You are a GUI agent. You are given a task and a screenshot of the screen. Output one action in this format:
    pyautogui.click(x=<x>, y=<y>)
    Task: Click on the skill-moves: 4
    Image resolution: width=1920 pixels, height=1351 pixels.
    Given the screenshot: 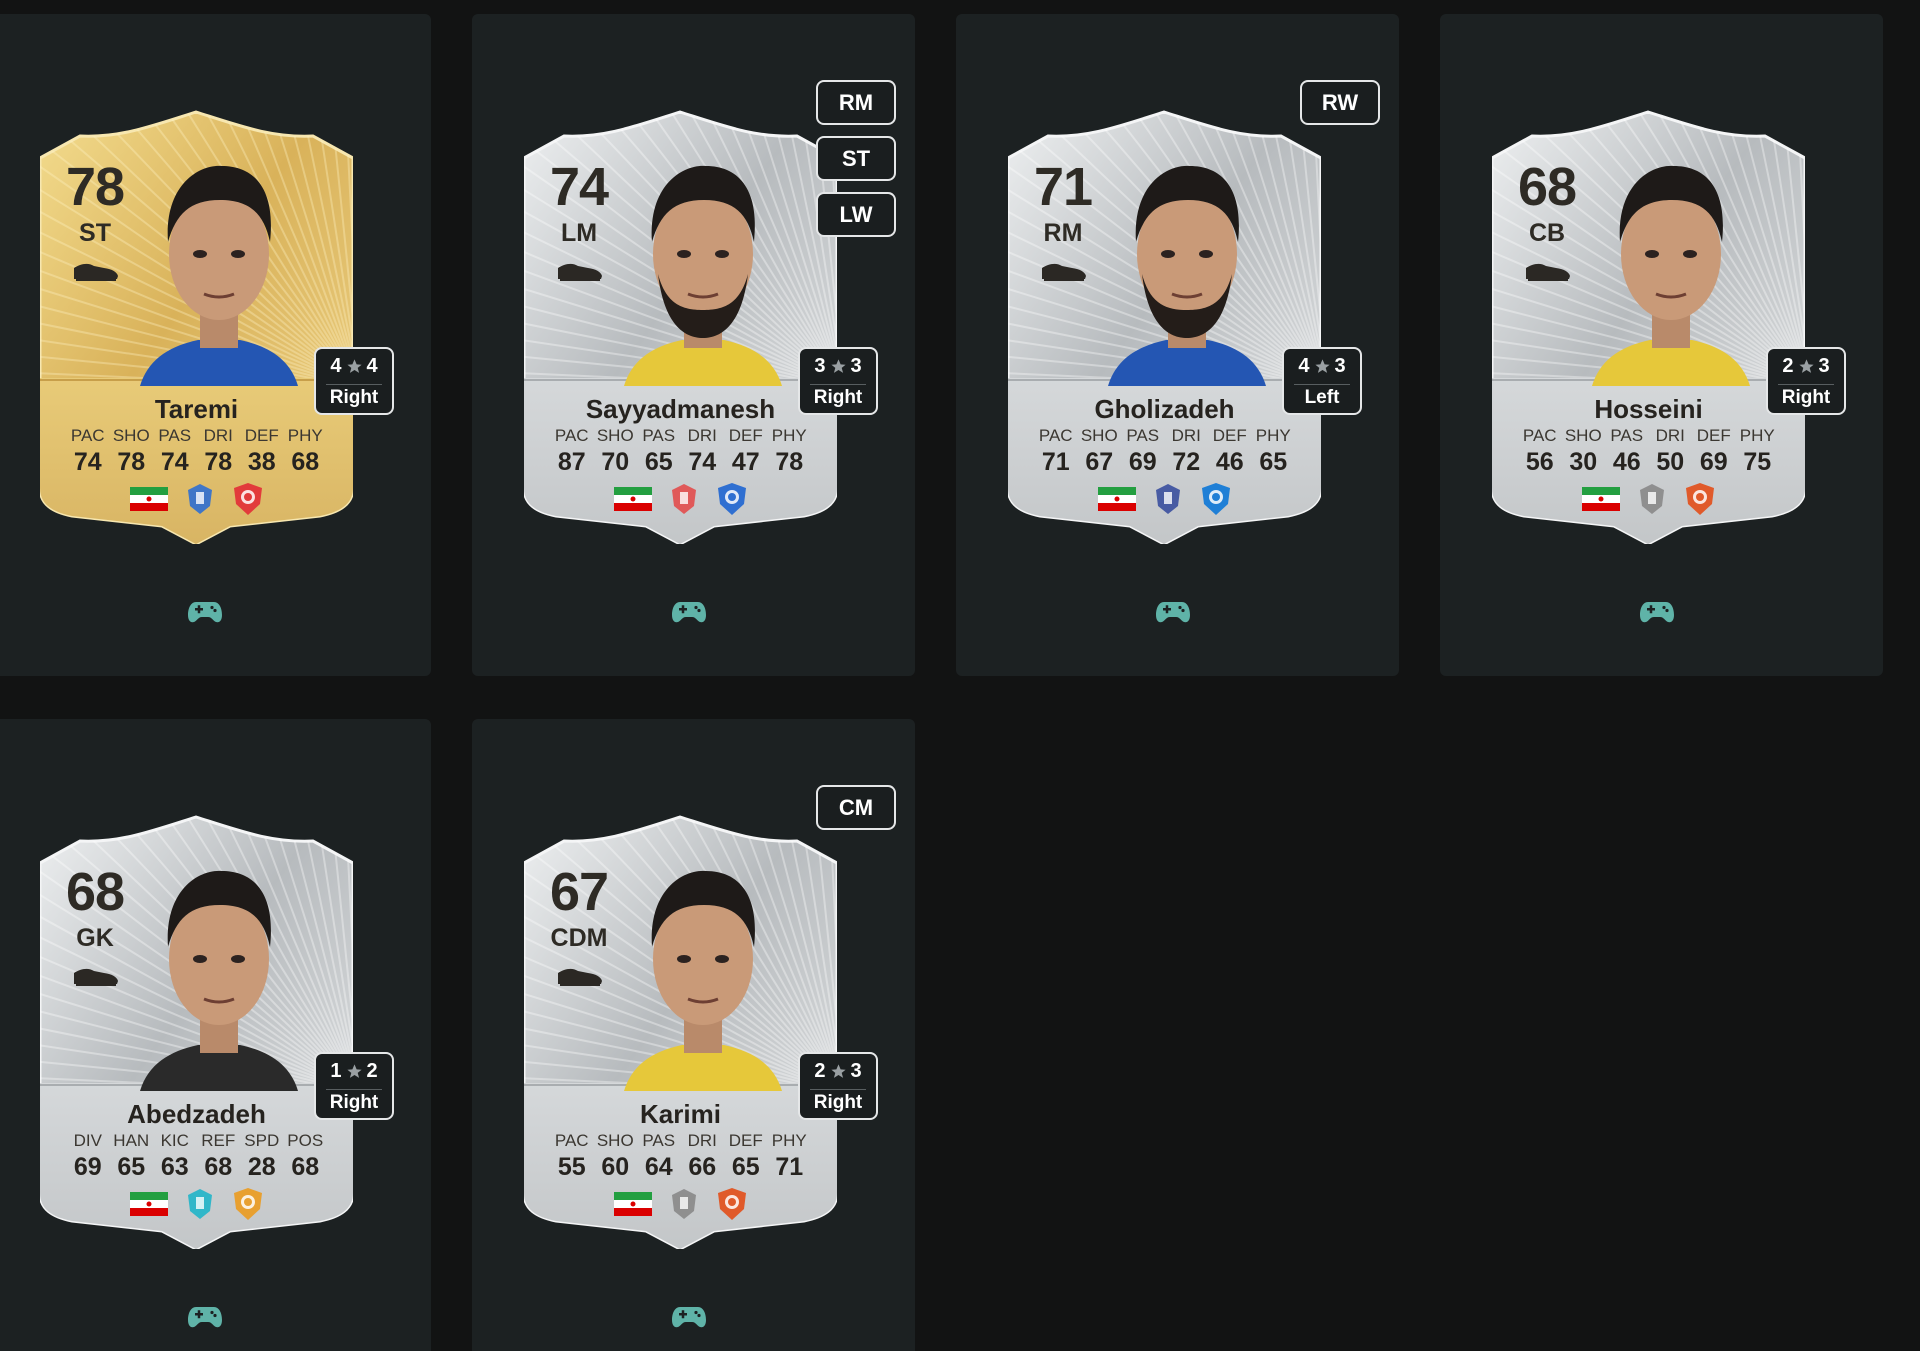 What is the action you would take?
    pyautogui.click(x=1304, y=366)
    